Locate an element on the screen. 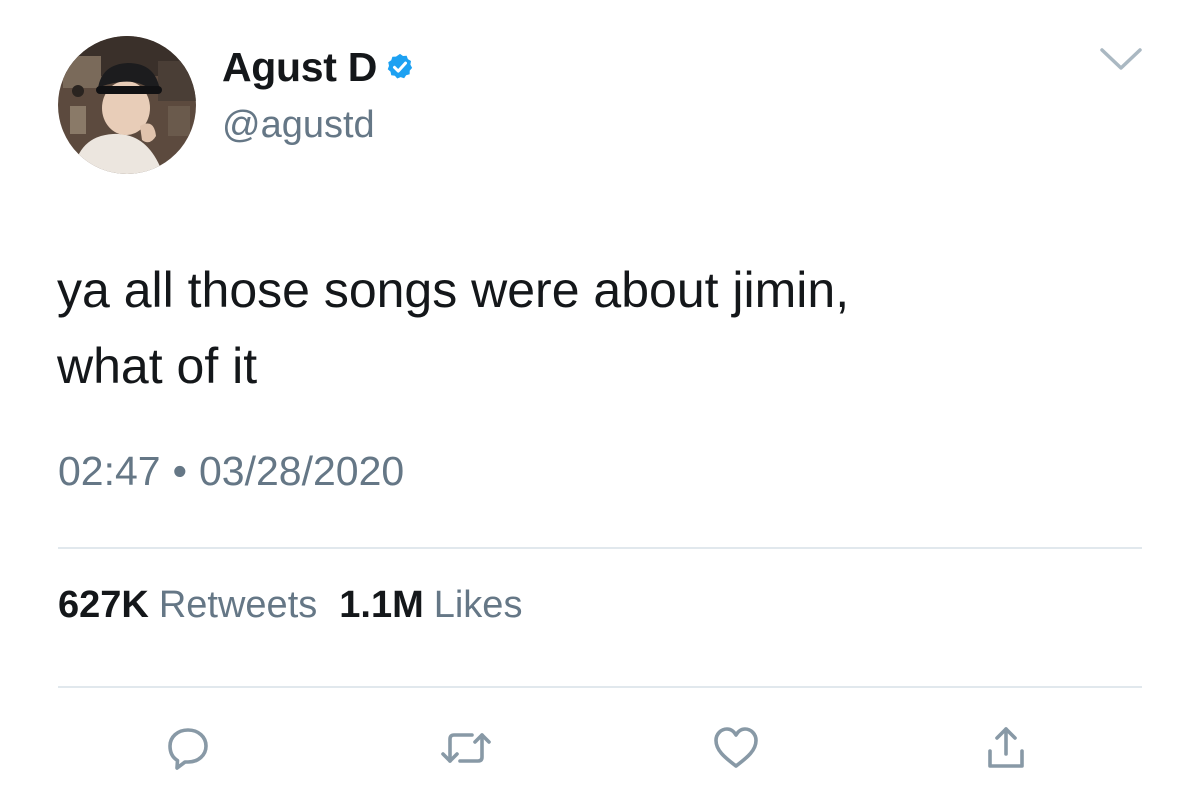 This screenshot has width=1200, height=801. retweets-label: Retweets is located at coordinates (238, 605).